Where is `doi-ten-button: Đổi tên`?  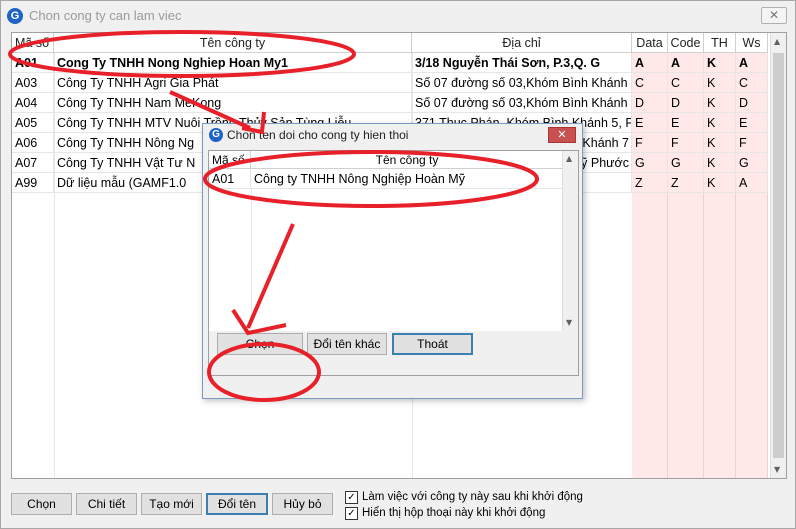 doi-ten-button: Đổi tên is located at coordinates (237, 504).